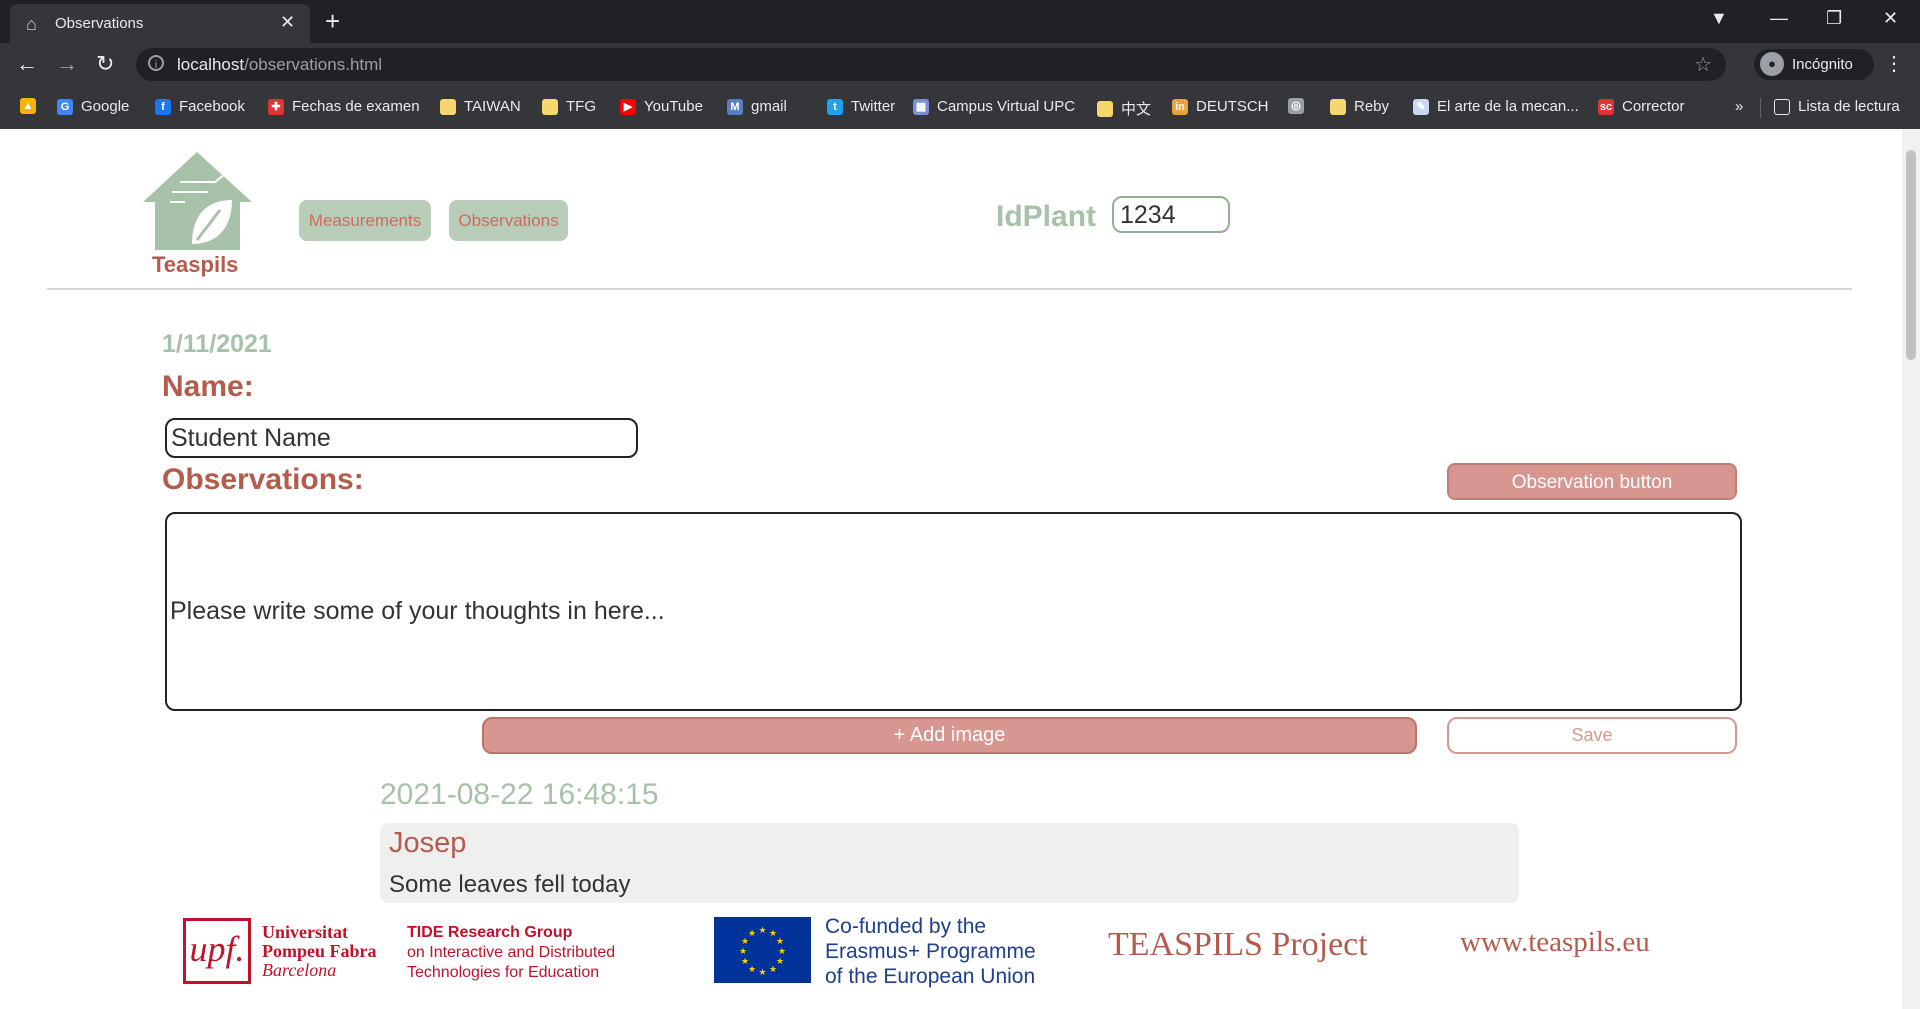  What do you see at coordinates (1779, 18) in the screenshot?
I see `minimize-icon: —` at bounding box center [1779, 18].